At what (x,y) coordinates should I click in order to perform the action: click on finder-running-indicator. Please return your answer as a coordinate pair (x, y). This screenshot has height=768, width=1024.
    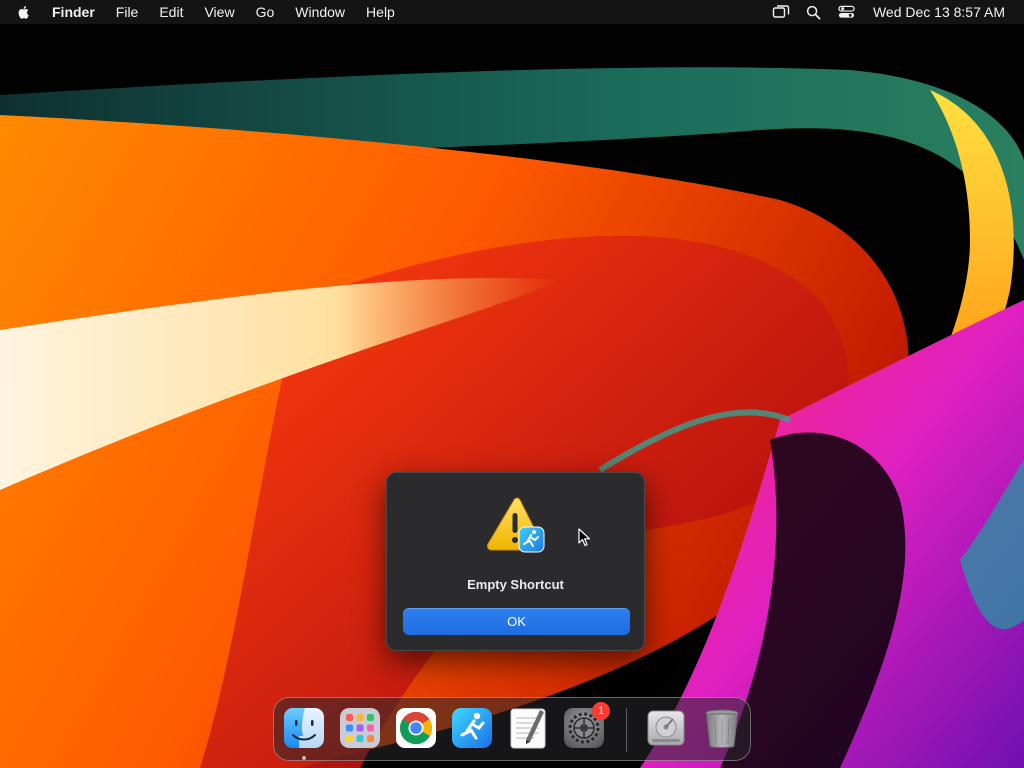
    Looking at the image, I should click on (304, 758).